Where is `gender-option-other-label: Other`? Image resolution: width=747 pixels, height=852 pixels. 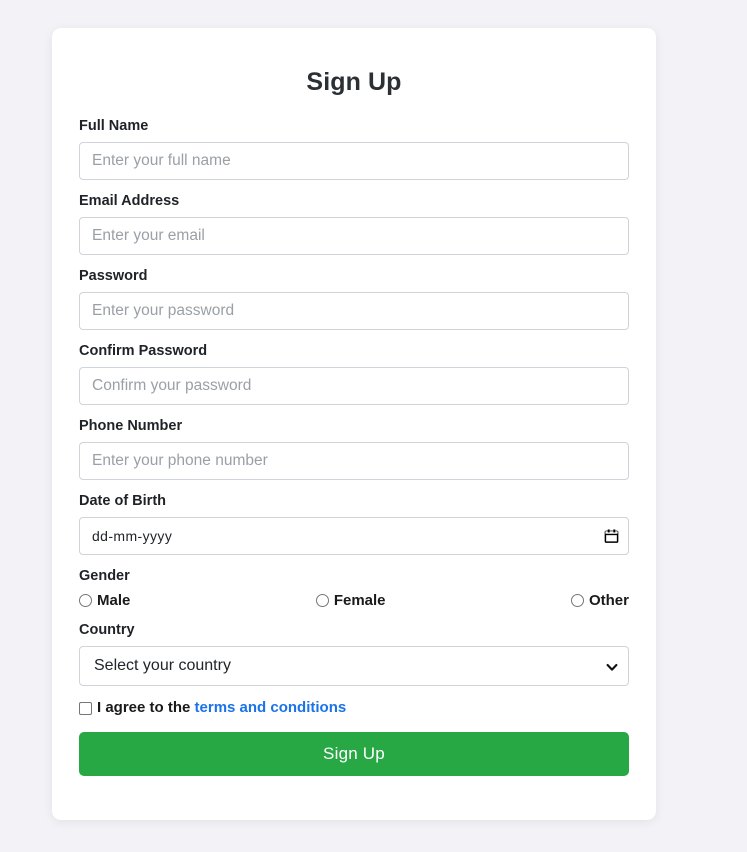
gender-option-other-label: Other is located at coordinates (608, 600).